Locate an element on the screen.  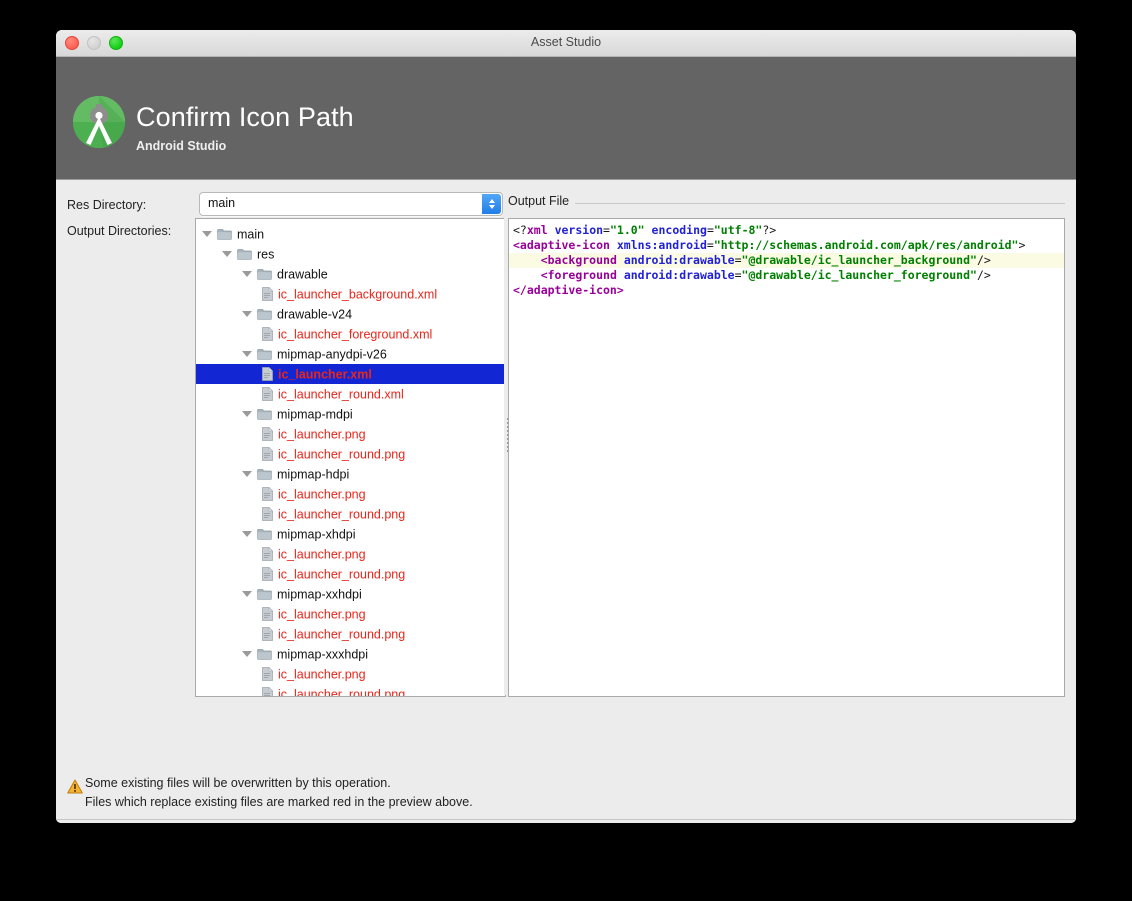
tree-row-label: ic_launcher_background.xml is located at coordinates (358, 294).